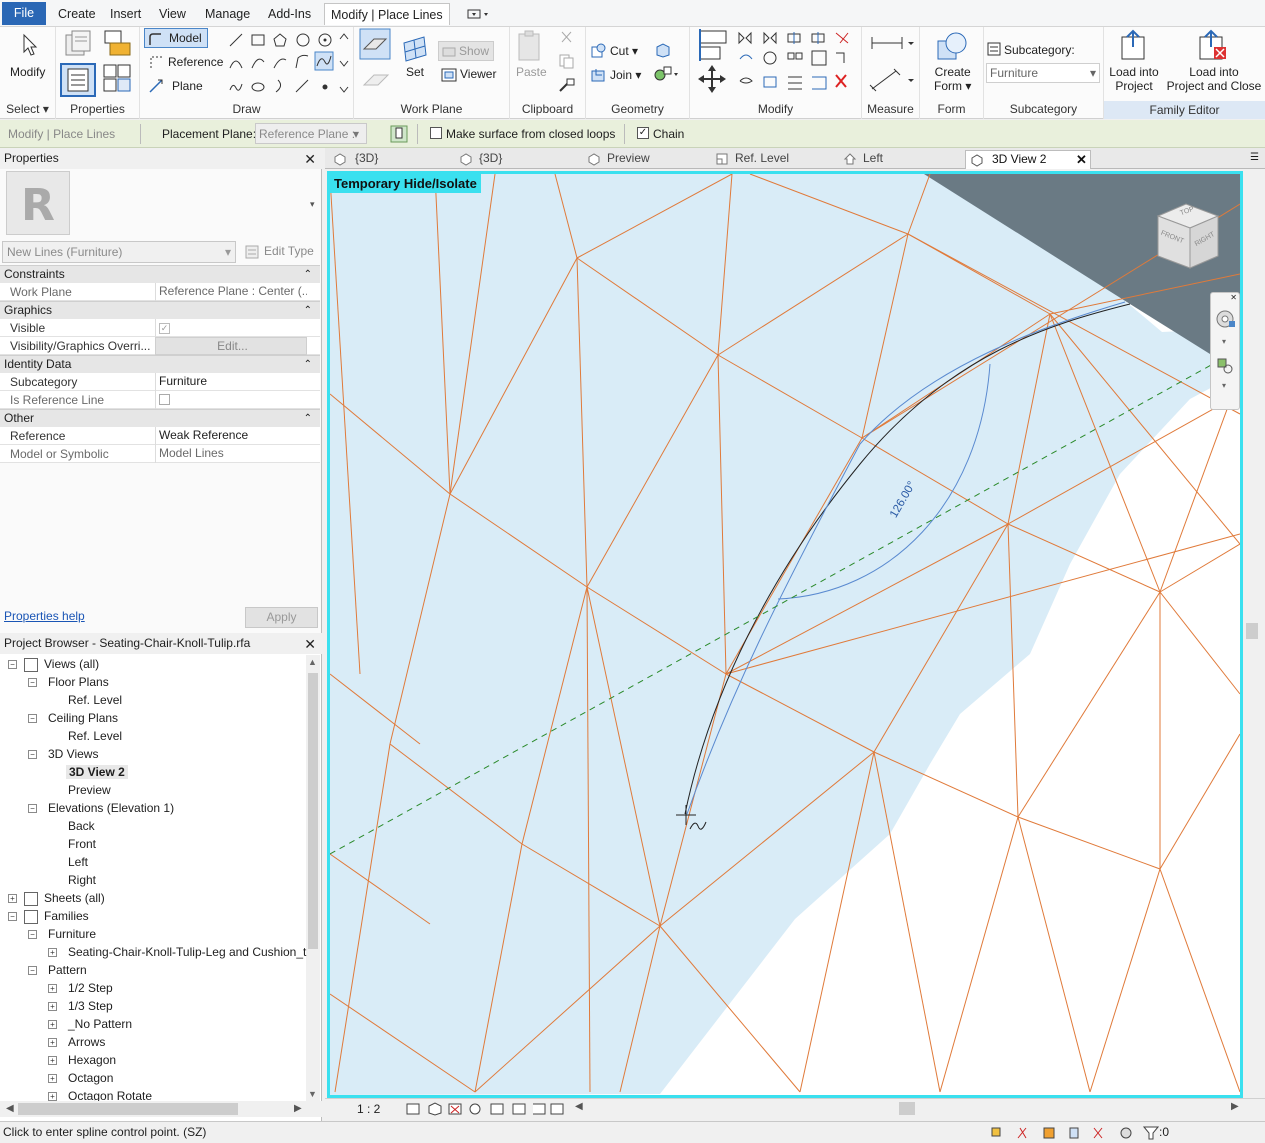  What do you see at coordinates (1043, 73) in the screenshot?
I see `subcategory-dropdown: Furniture ▾` at bounding box center [1043, 73].